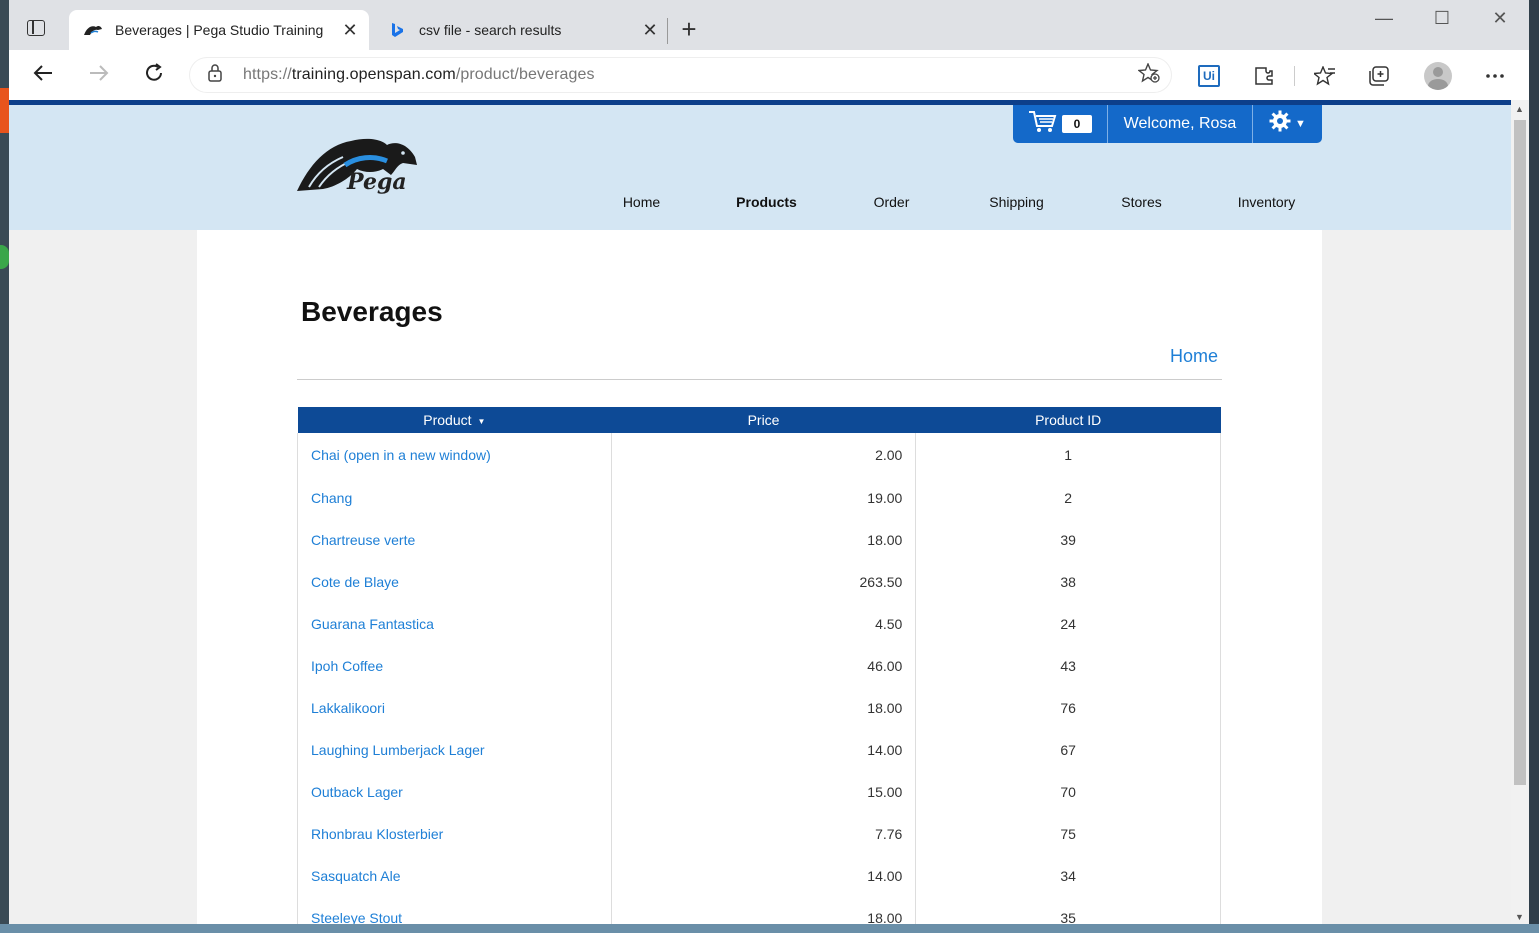 The image size is (1539, 933). Describe the element at coordinates (763, 750) in the screenshot. I see `price-cell: 14.00` at that location.